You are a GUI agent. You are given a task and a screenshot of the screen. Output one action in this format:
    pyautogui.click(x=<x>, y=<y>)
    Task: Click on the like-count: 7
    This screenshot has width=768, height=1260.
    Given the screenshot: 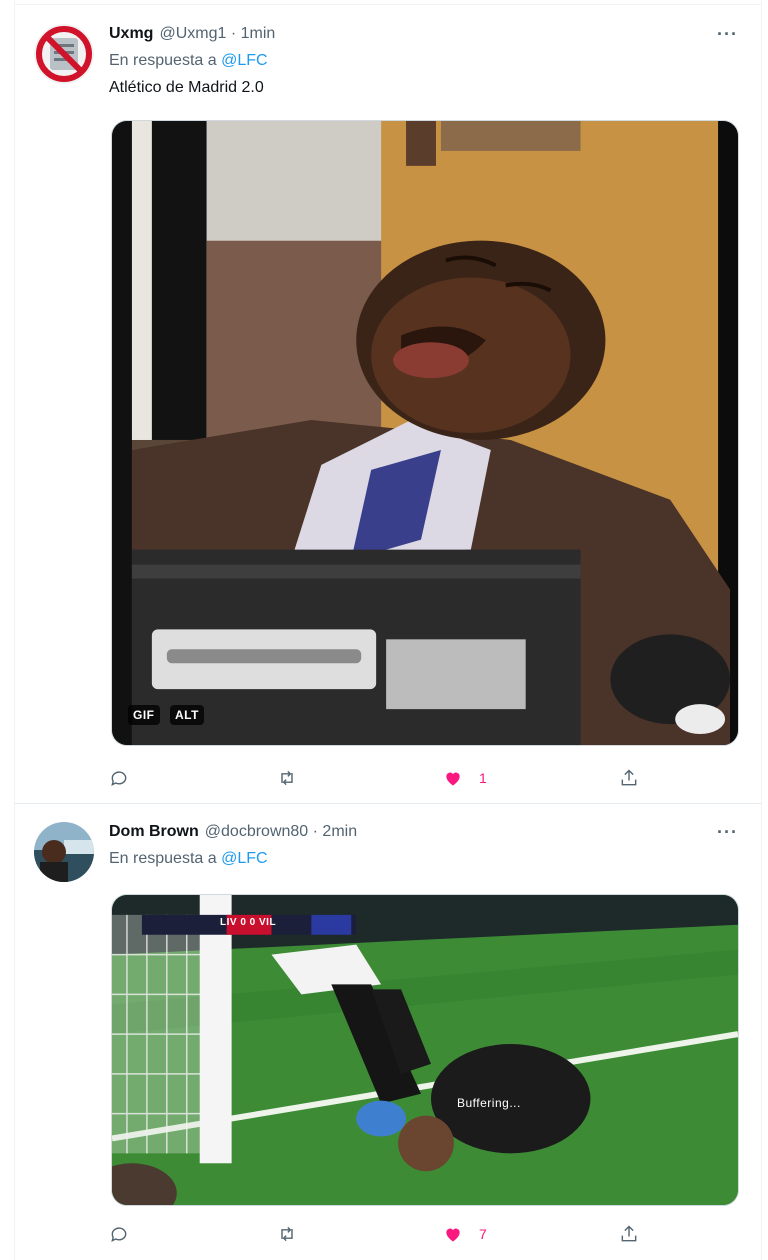 What is the action you would take?
    pyautogui.click(x=483, y=1234)
    